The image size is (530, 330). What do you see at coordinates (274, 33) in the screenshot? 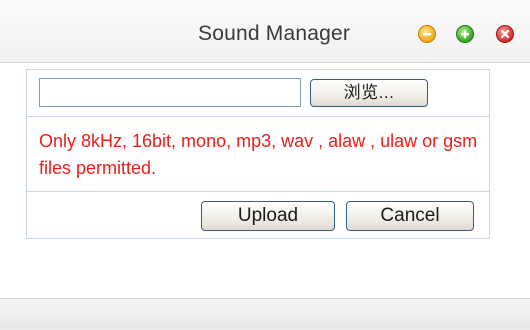
I see `window-title: Sound Manager` at bounding box center [274, 33].